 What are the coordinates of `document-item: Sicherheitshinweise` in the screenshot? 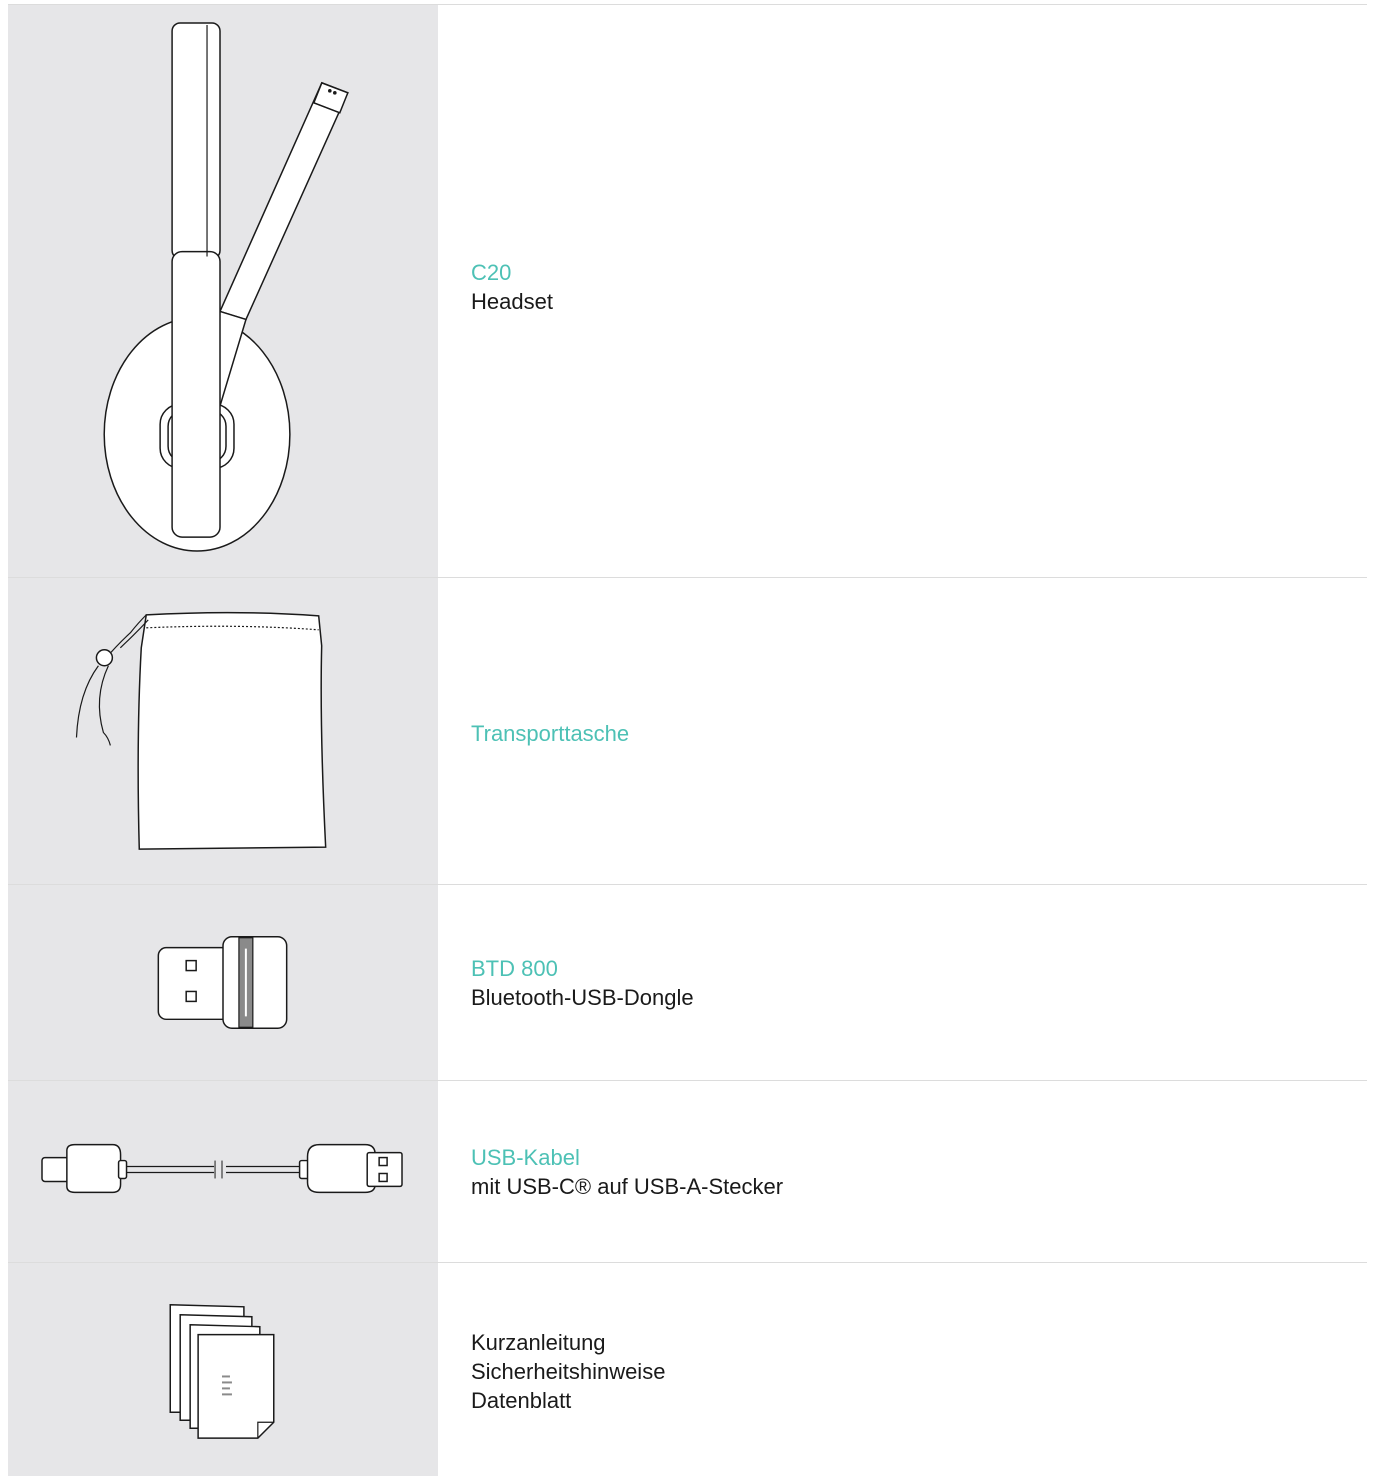 It's located at (568, 1371).